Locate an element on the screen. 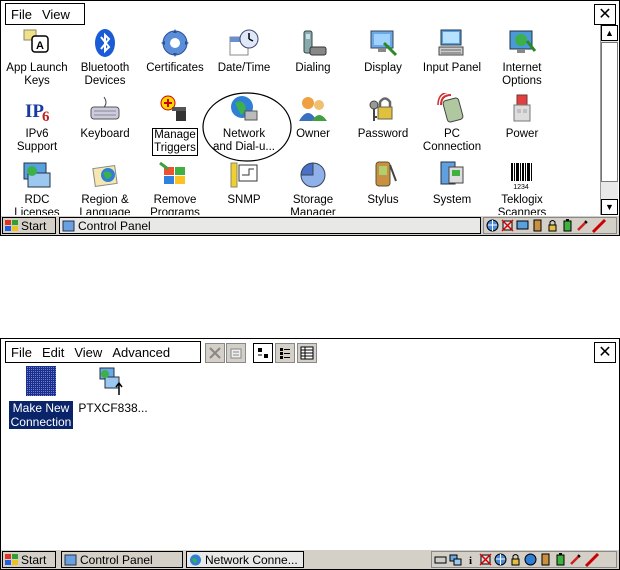  cp-item-label: Remove Programs is located at coordinates (175, 204).